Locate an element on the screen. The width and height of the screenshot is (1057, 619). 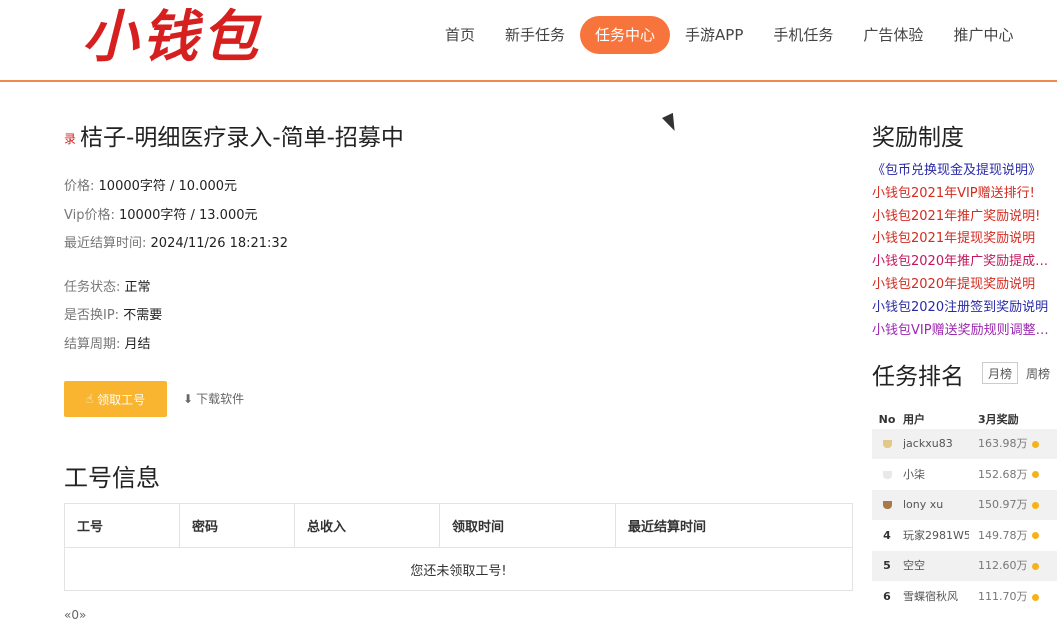
cycle-line: 结算周期: 月结 is located at coordinates (107, 342).